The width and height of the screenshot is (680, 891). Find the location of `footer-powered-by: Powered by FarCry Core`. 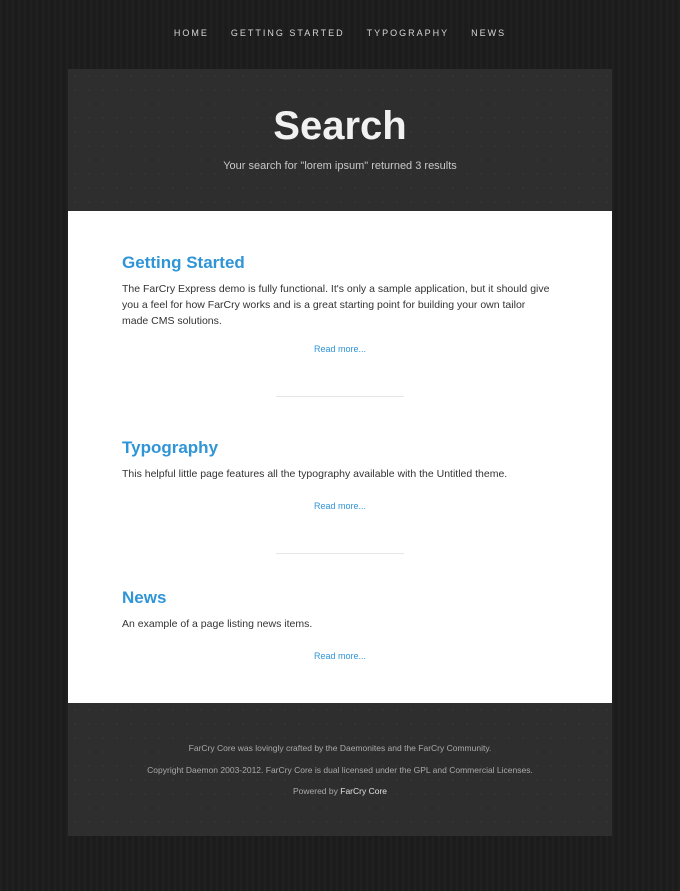

footer-powered-by: Powered by FarCry Core is located at coordinates (340, 791).